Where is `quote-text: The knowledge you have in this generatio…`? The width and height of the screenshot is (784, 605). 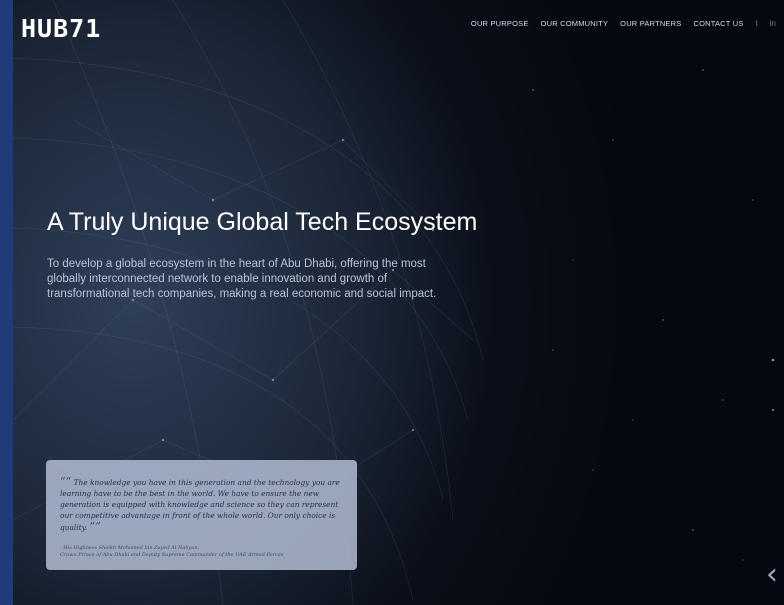 quote-text: The knowledge you have in this generatio… is located at coordinates (200, 505).